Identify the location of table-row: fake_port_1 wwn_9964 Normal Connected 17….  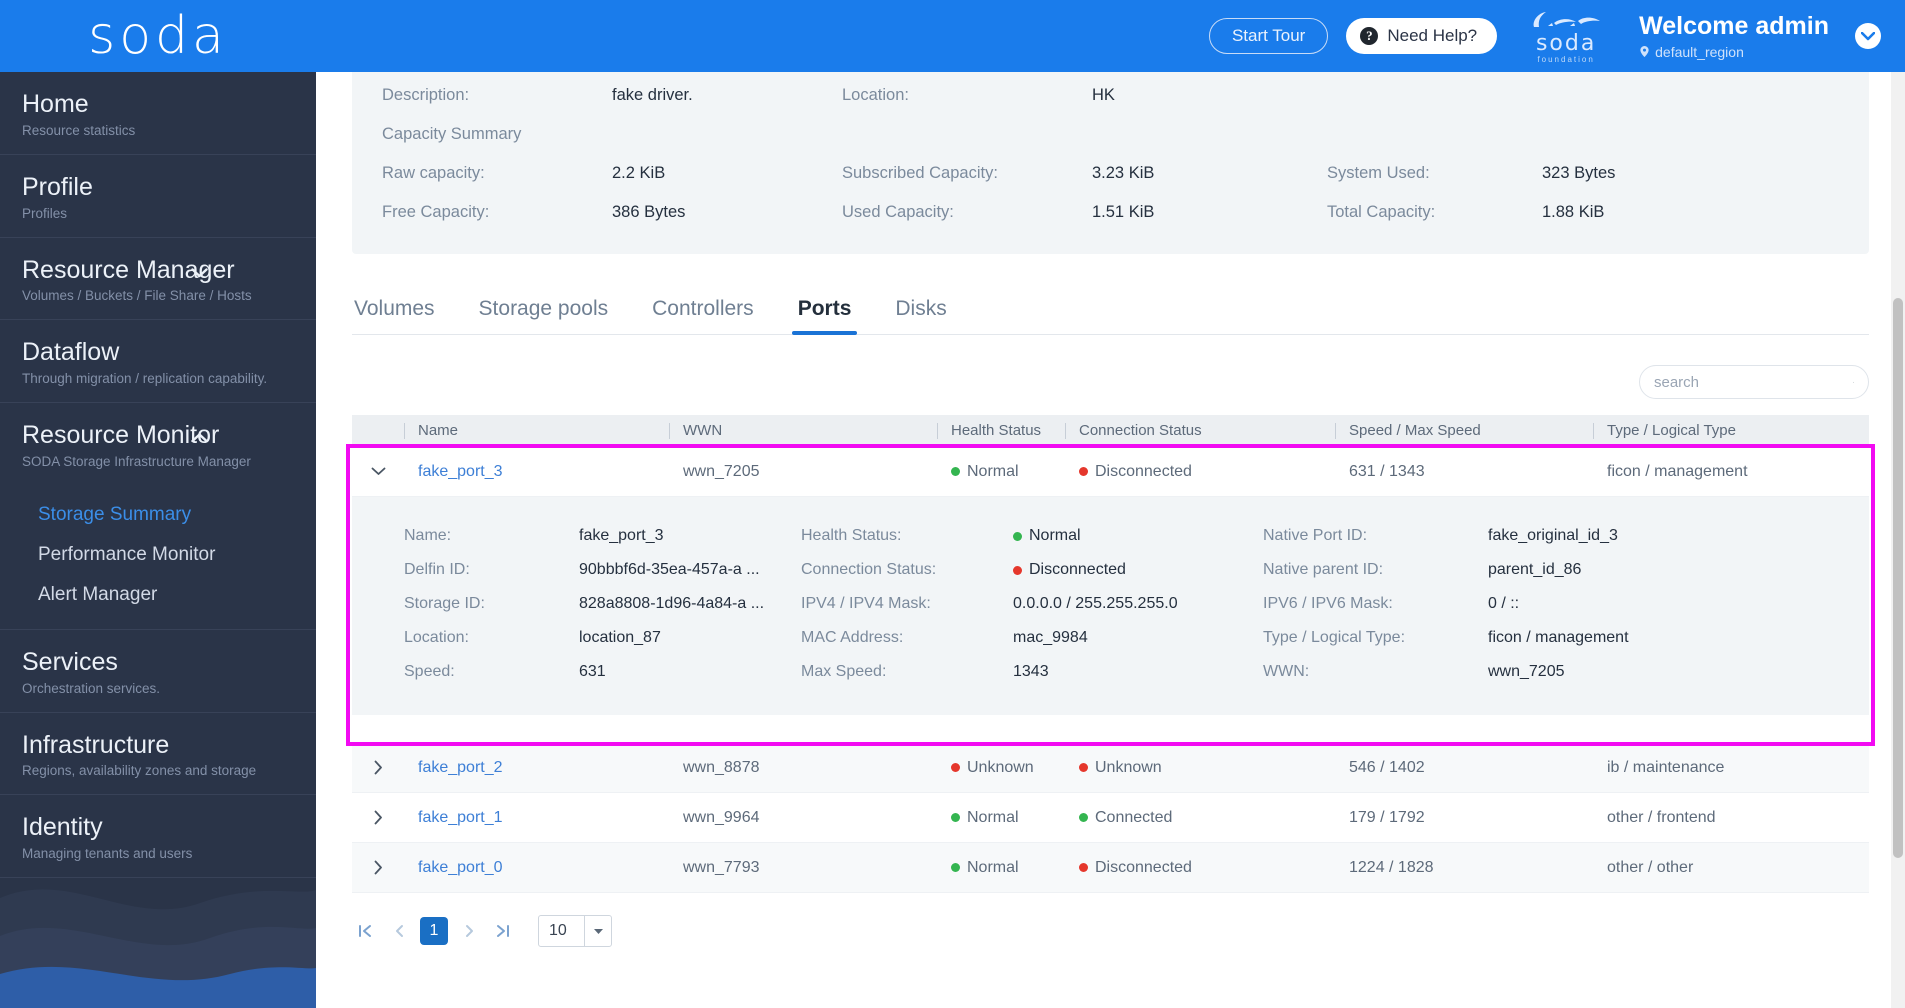
(1110, 818).